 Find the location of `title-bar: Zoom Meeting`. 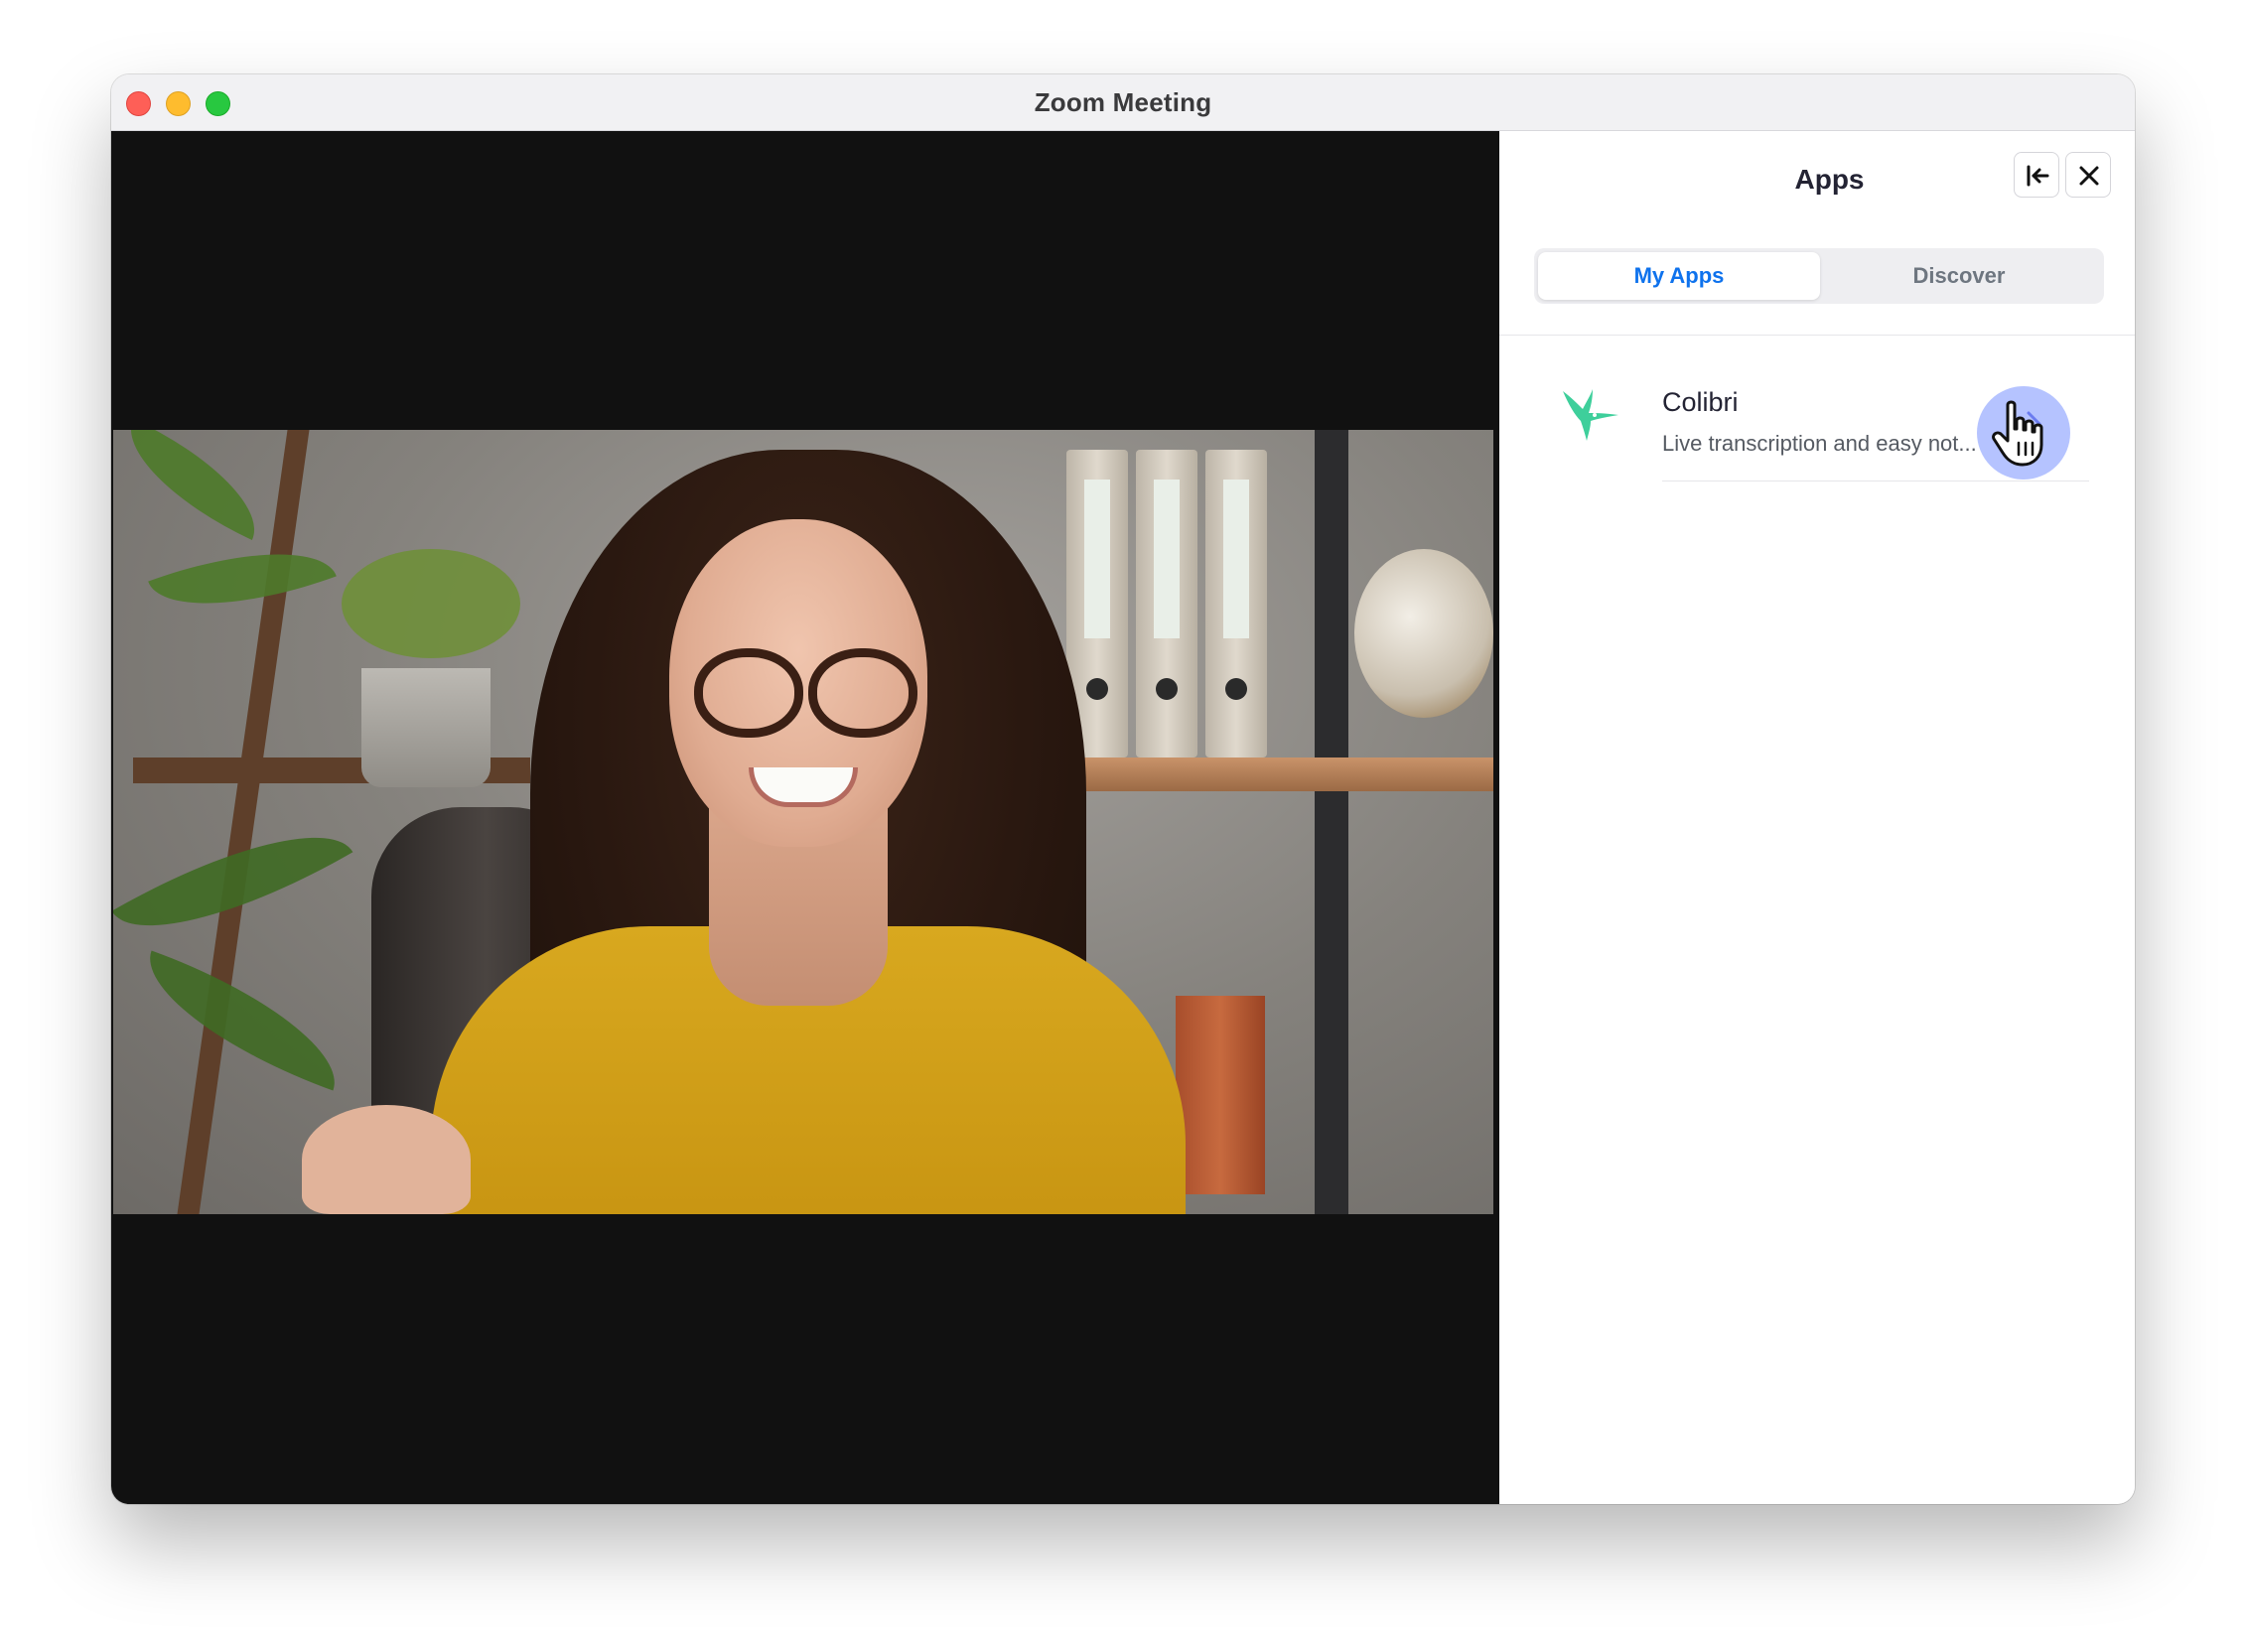

title-bar: Zoom Meeting is located at coordinates (1123, 102).